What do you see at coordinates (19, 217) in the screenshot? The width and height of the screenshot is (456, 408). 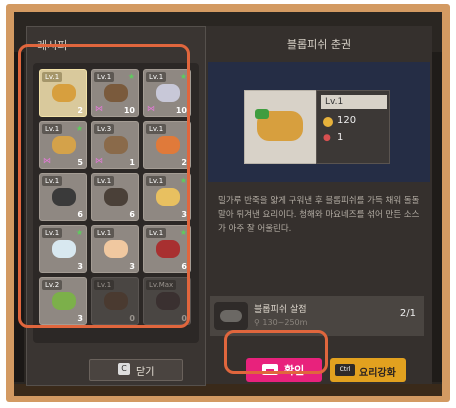 I see `left-edge-decoration` at bounding box center [19, 217].